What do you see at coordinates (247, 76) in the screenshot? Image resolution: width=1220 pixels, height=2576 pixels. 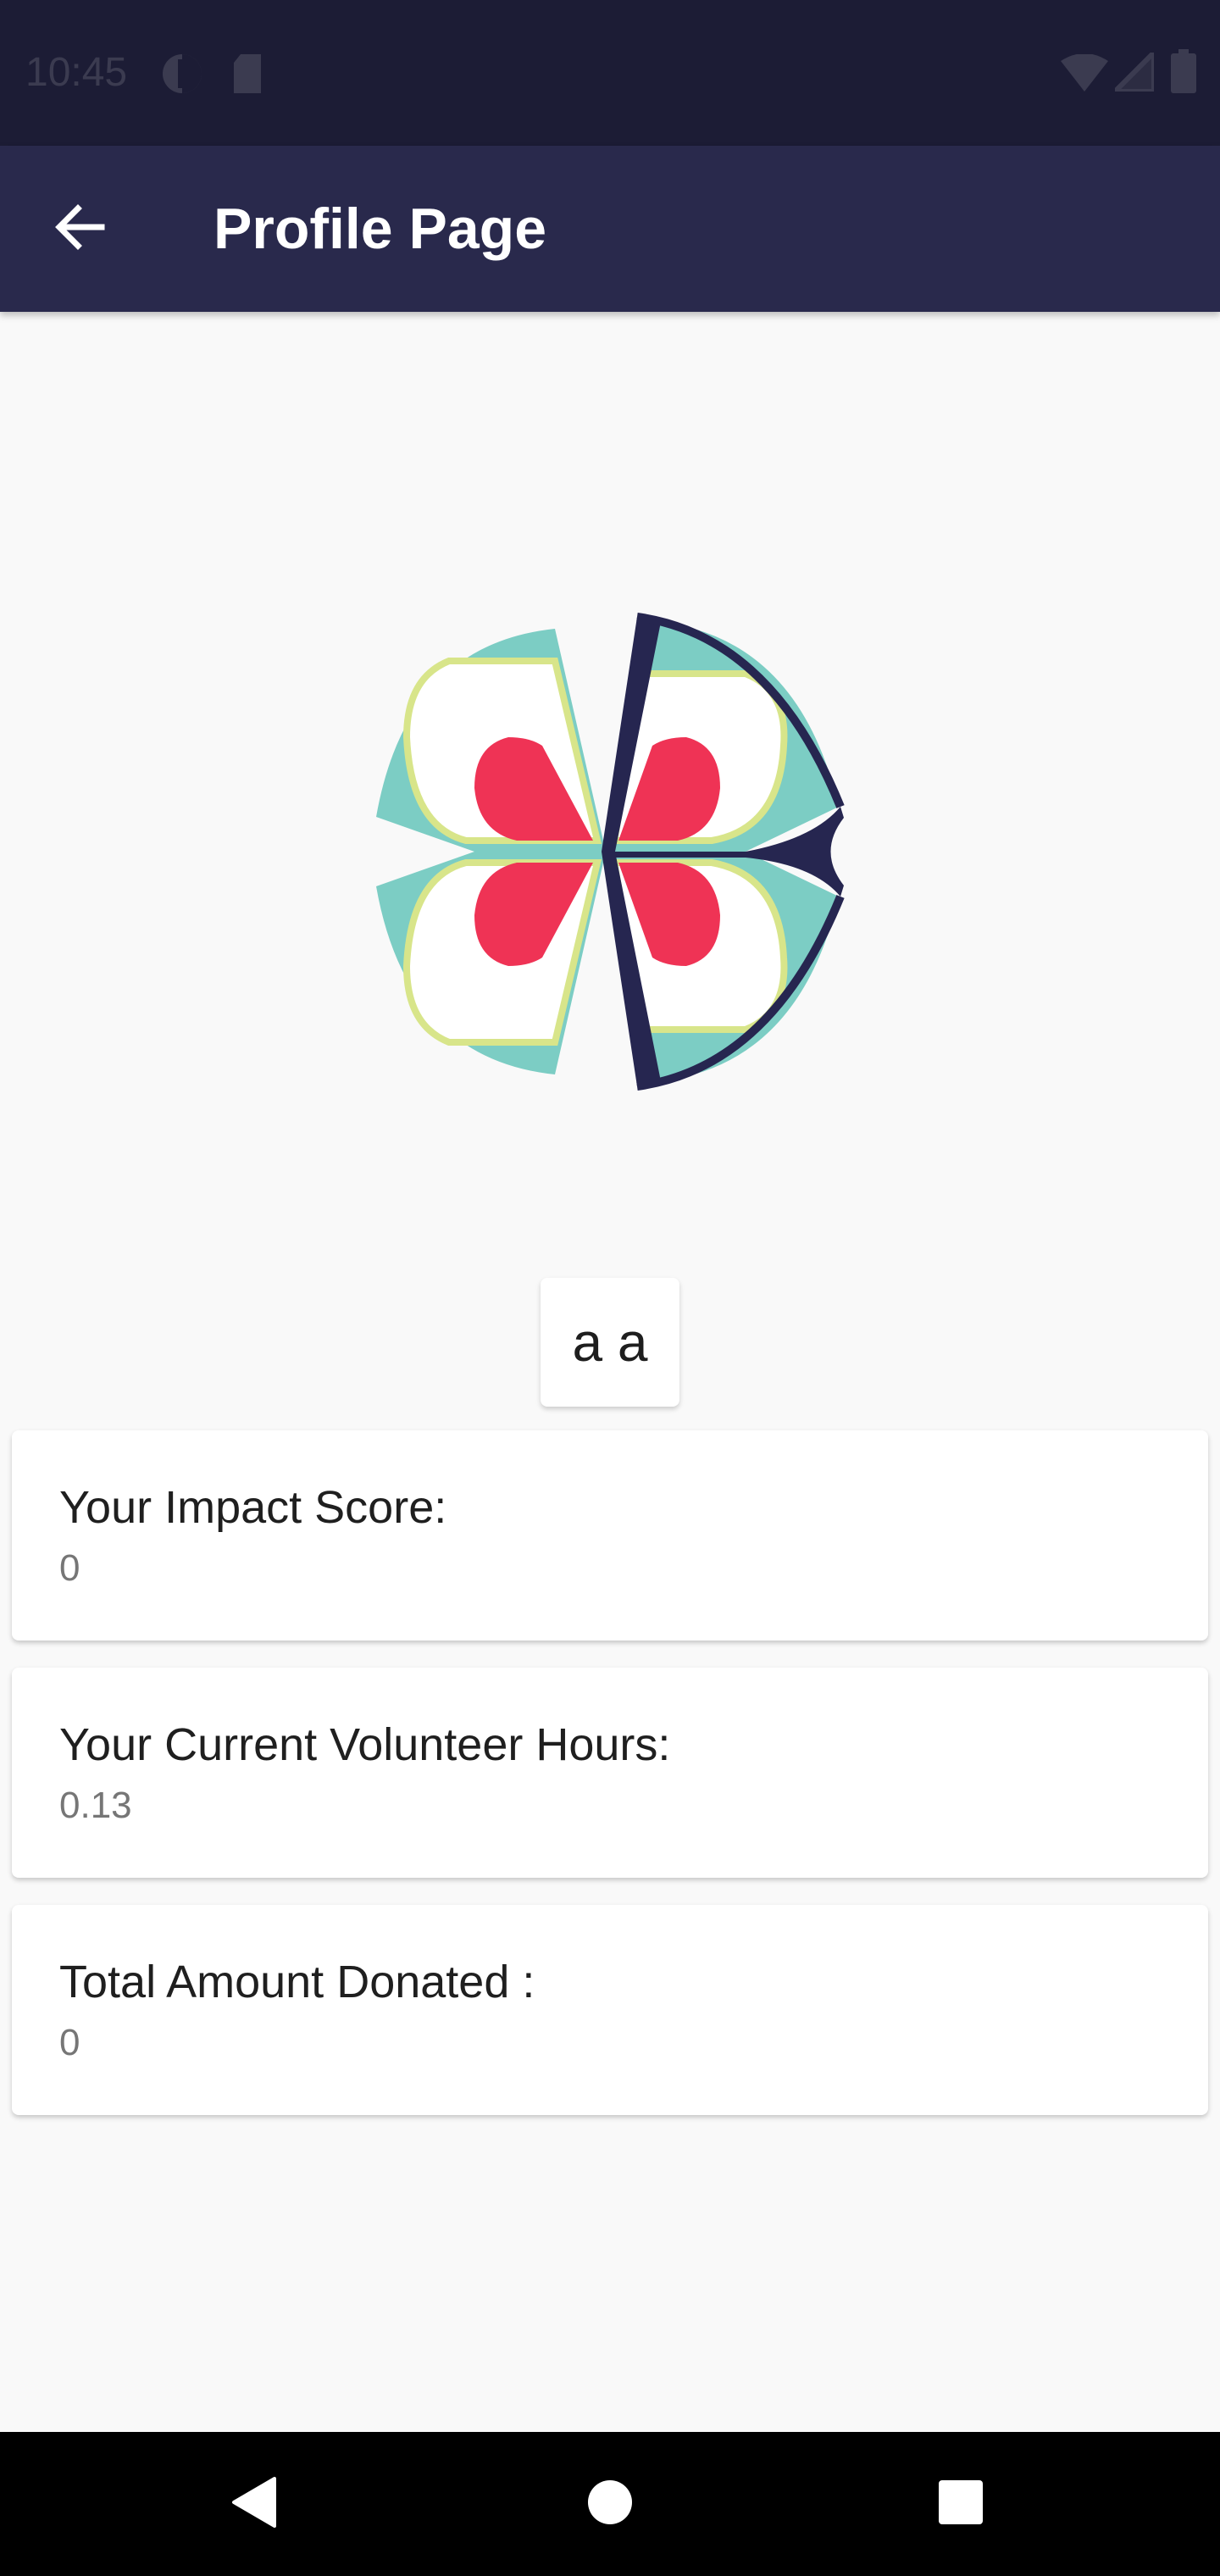 I see `sd-card-icon` at bounding box center [247, 76].